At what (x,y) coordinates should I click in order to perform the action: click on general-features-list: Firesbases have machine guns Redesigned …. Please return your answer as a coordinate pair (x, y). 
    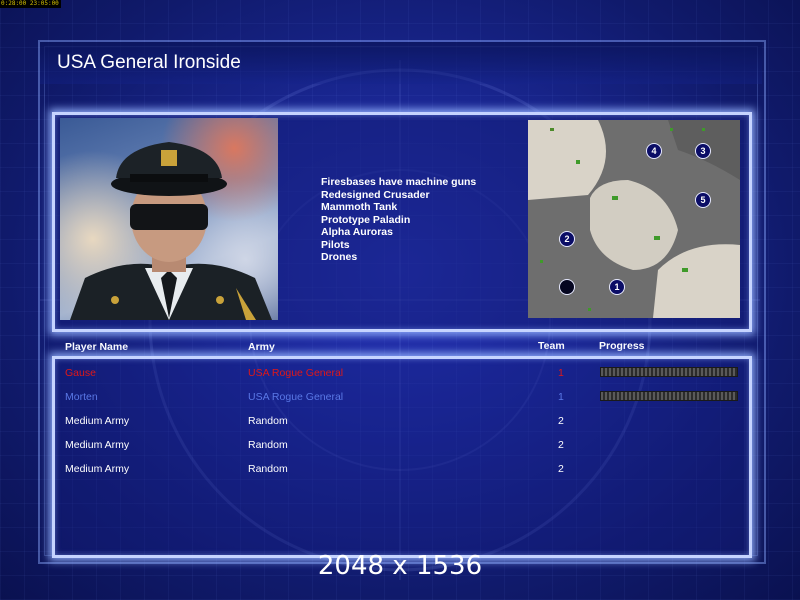
    Looking at the image, I should click on (398, 220).